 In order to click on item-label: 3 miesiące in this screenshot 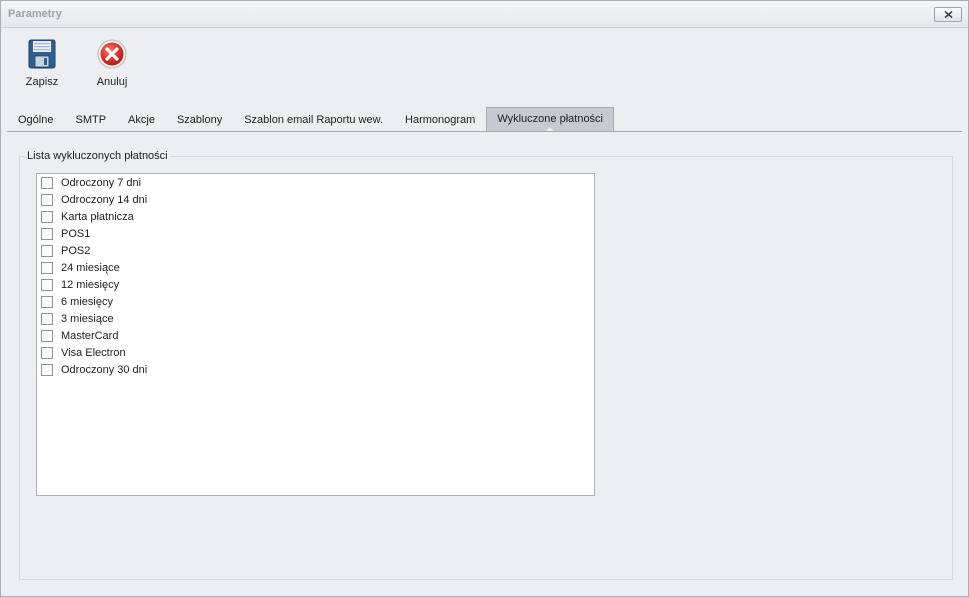, I will do `click(87, 318)`.